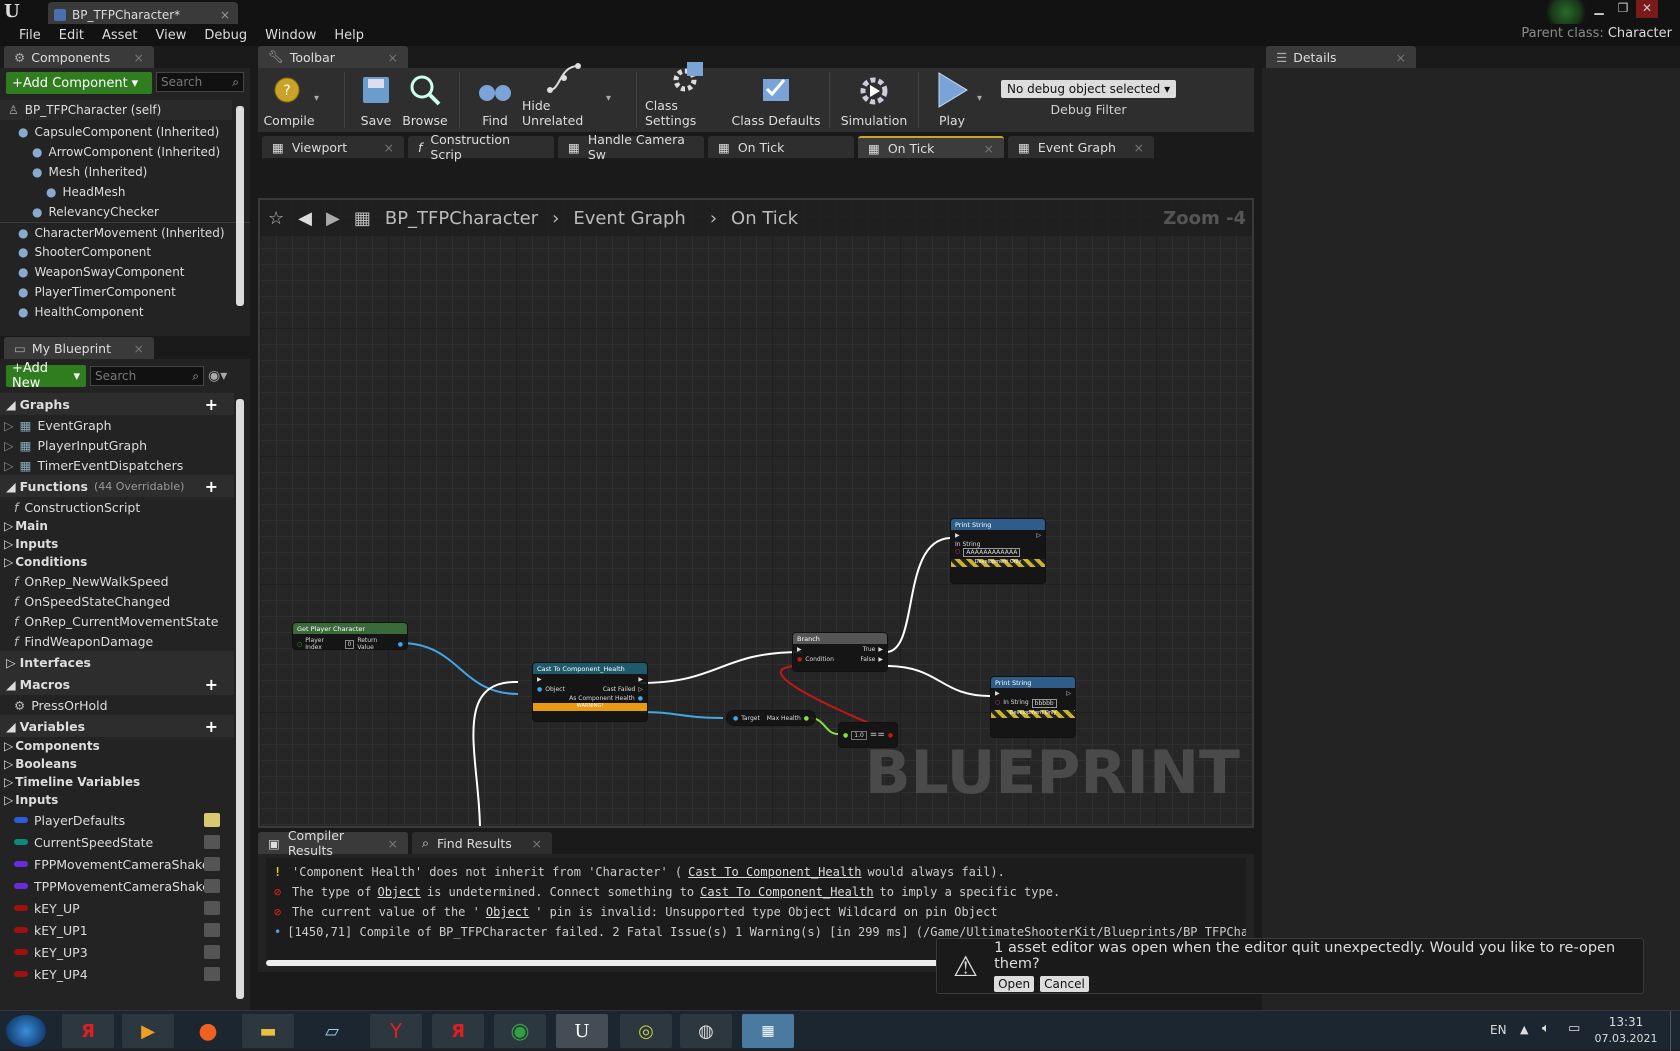 The height and width of the screenshot is (1051, 1680). I want to click on variable-item: kEY_UP3, so click(117, 952).